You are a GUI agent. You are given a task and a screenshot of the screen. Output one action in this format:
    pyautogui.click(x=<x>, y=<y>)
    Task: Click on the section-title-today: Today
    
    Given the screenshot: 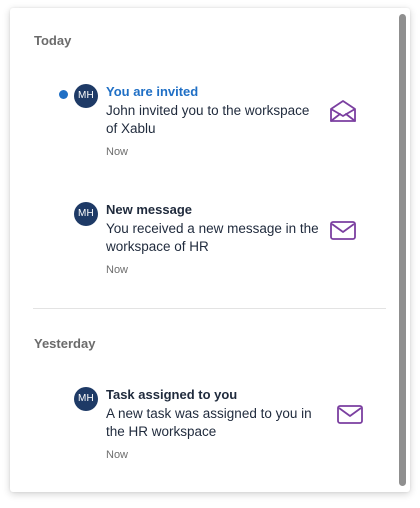 What is the action you would take?
    pyautogui.click(x=53, y=40)
    